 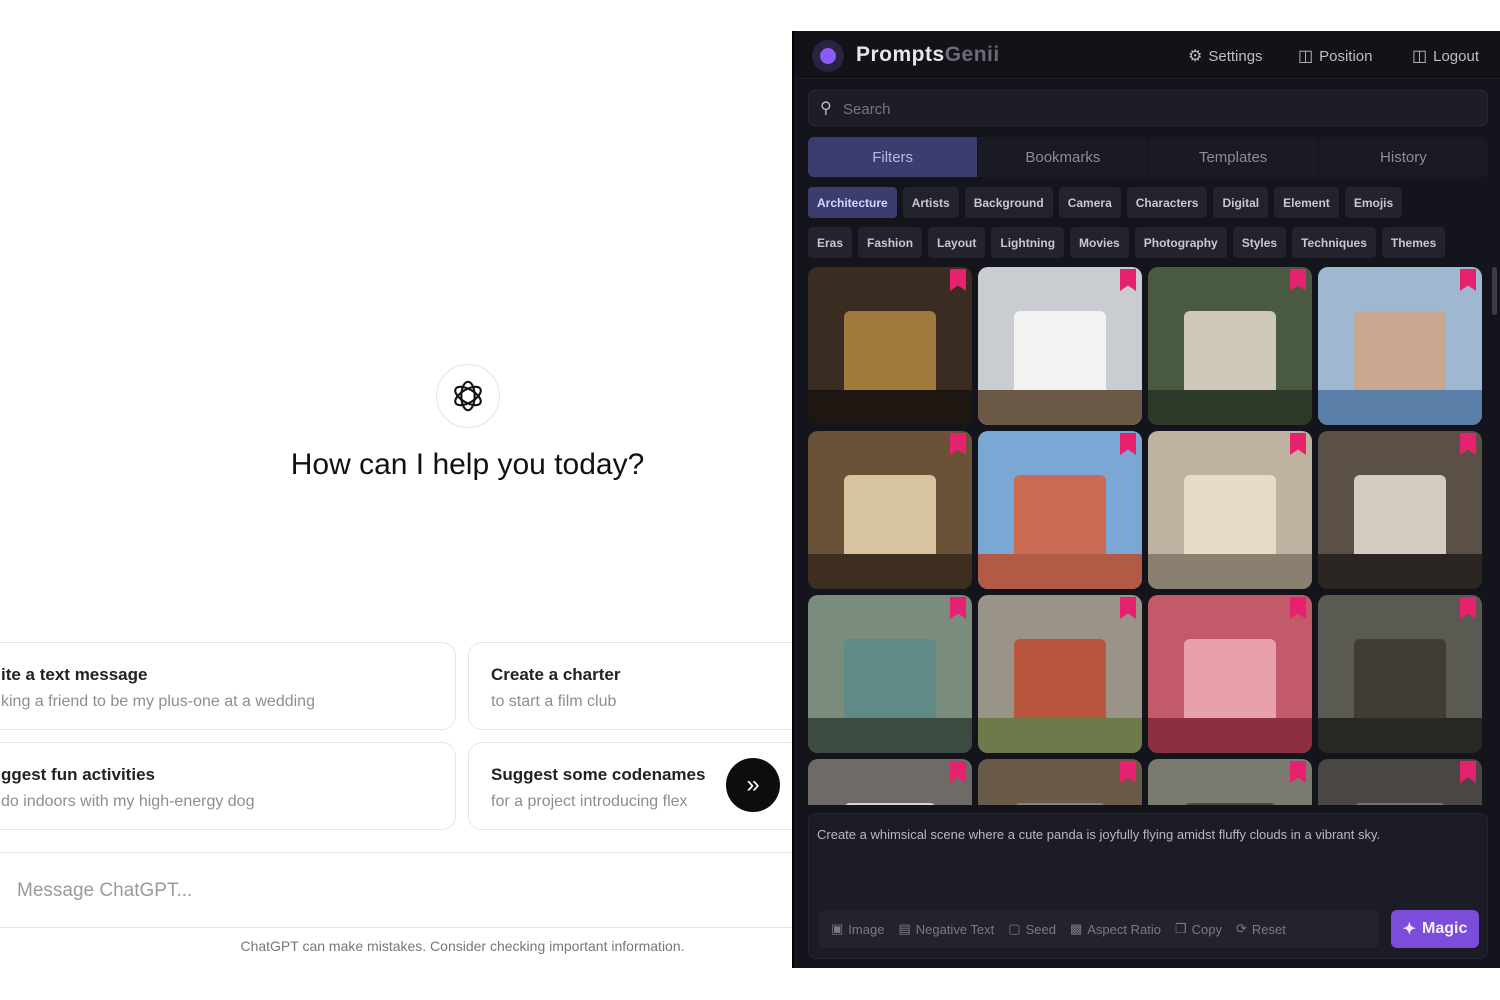 I want to click on tool-seed-button: ▢ Seed, so click(x=1032, y=929).